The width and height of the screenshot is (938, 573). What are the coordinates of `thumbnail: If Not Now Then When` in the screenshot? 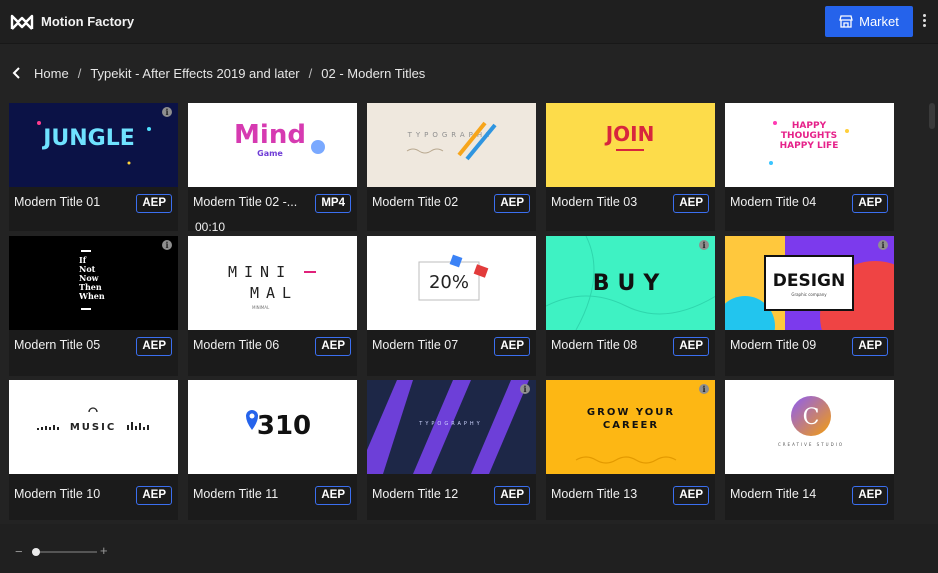 It's located at (93, 283).